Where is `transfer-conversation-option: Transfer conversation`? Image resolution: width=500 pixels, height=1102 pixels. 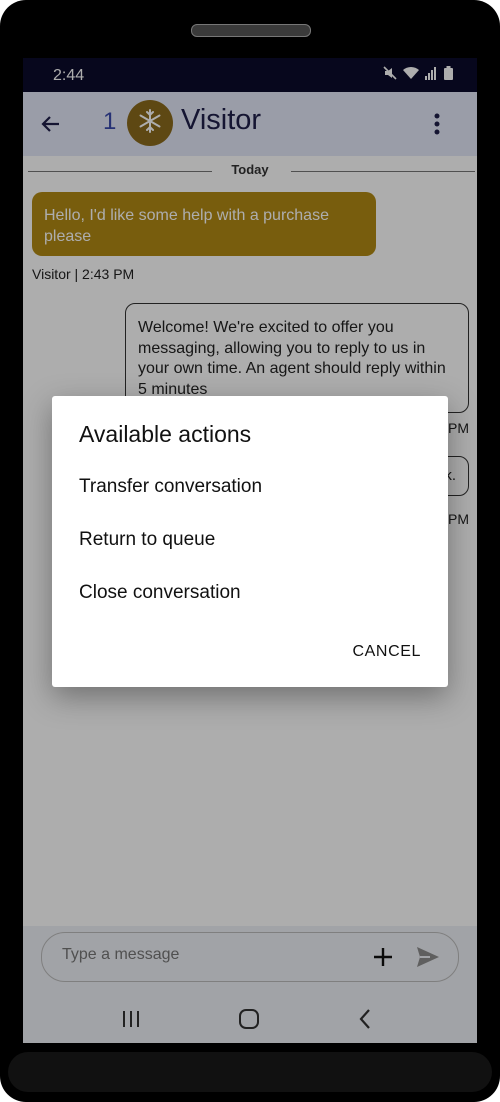
transfer-conversation-option: Transfer conversation is located at coordinates (170, 487).